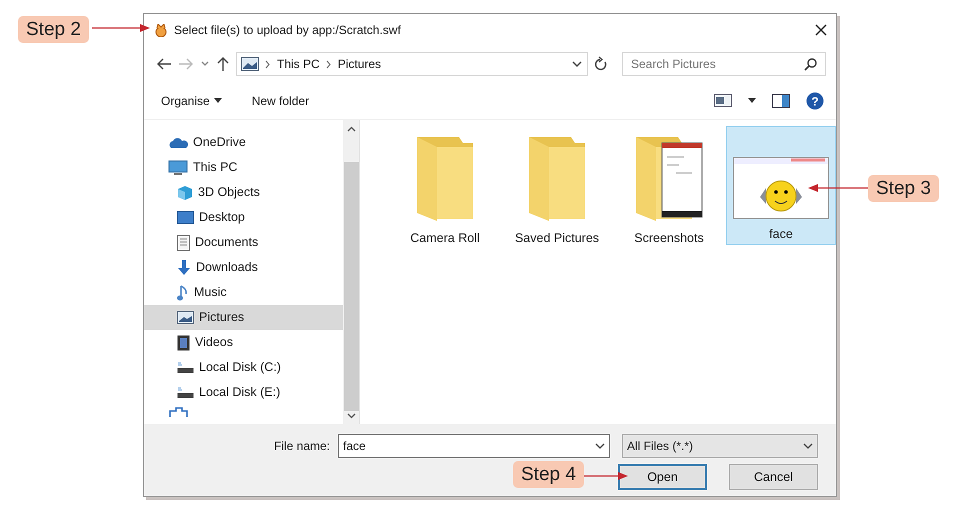 This screenshot has height=511, width=961. I want to click on cloud-icon, so click(178, 142).